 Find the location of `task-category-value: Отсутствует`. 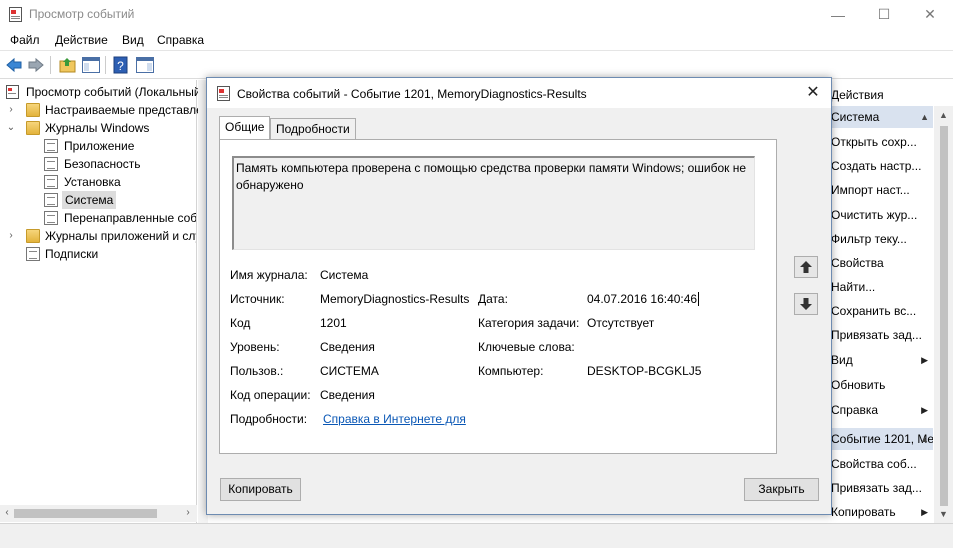

task-category-value: Отсутствует is located at coordinates (620, 323).